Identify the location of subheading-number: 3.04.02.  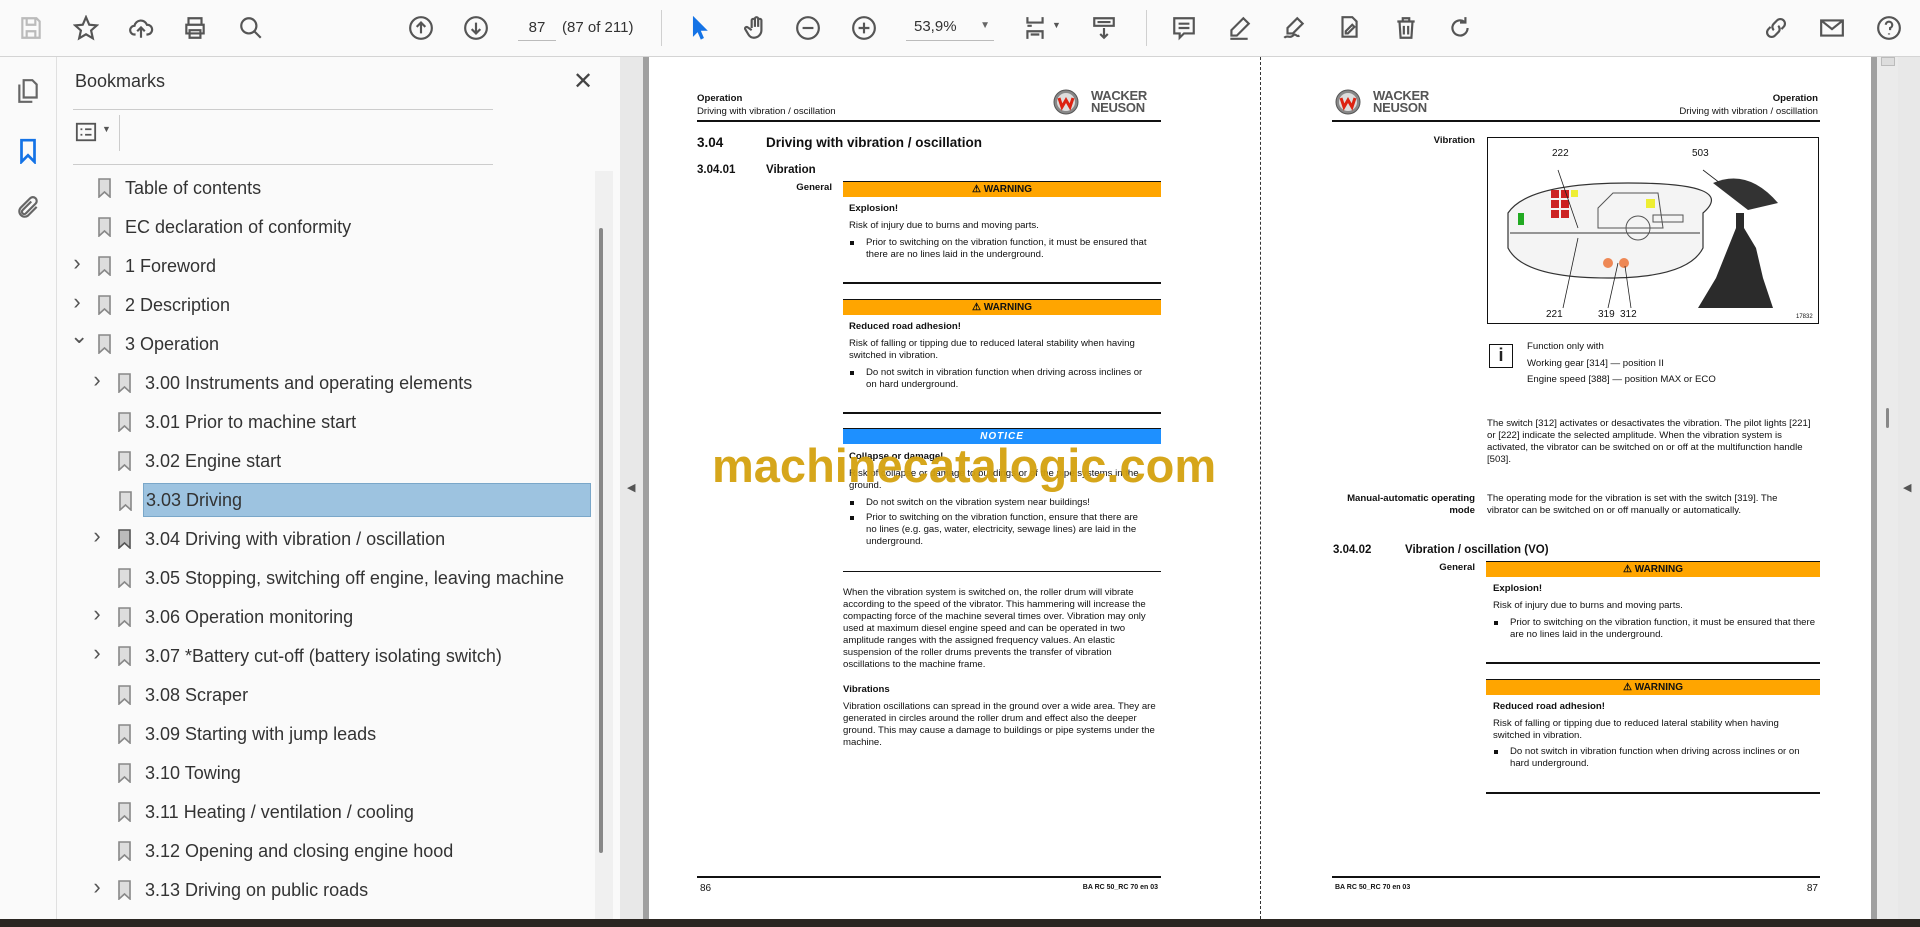
(1352, 550).